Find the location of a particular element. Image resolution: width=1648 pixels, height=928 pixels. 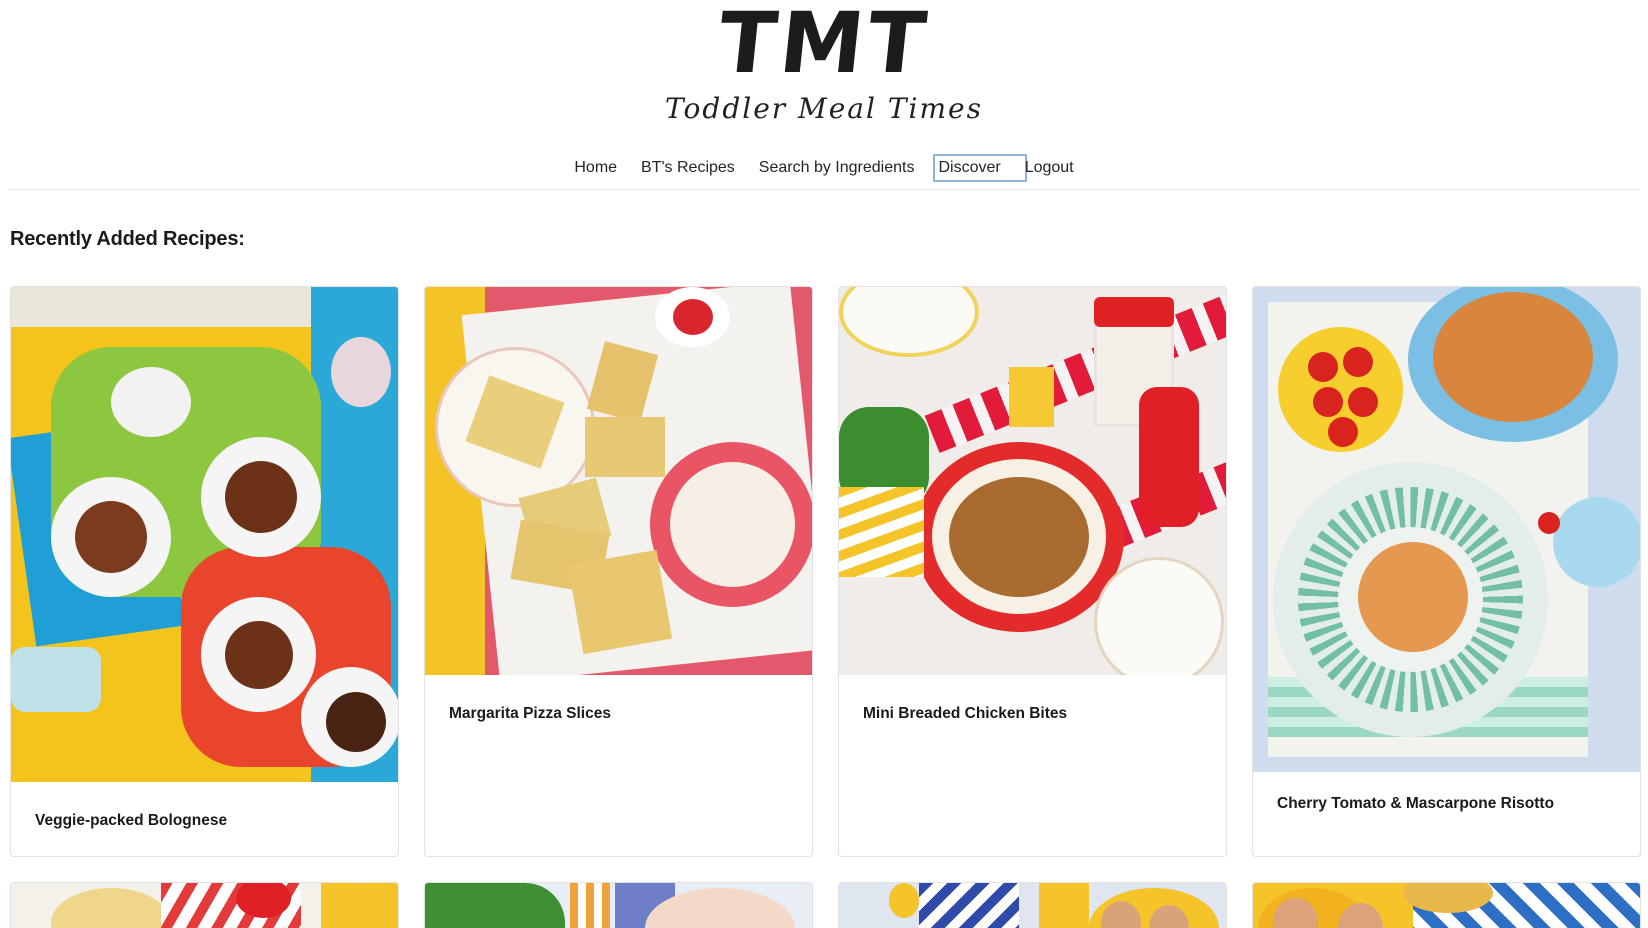

recipe-card: Mini Breaded Chicken Bites is located at coordinates (1032, 571).